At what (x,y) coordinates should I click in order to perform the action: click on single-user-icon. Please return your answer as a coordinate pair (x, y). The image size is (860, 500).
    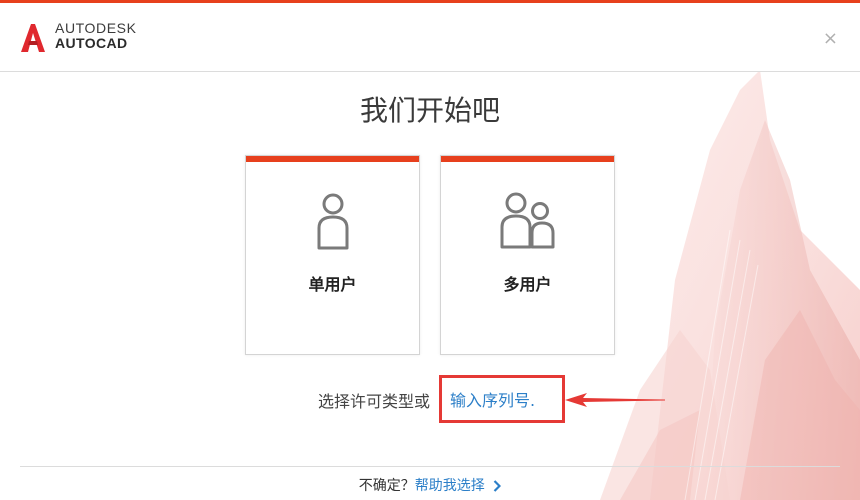
    Looking at the image, I should click on (332, 221).